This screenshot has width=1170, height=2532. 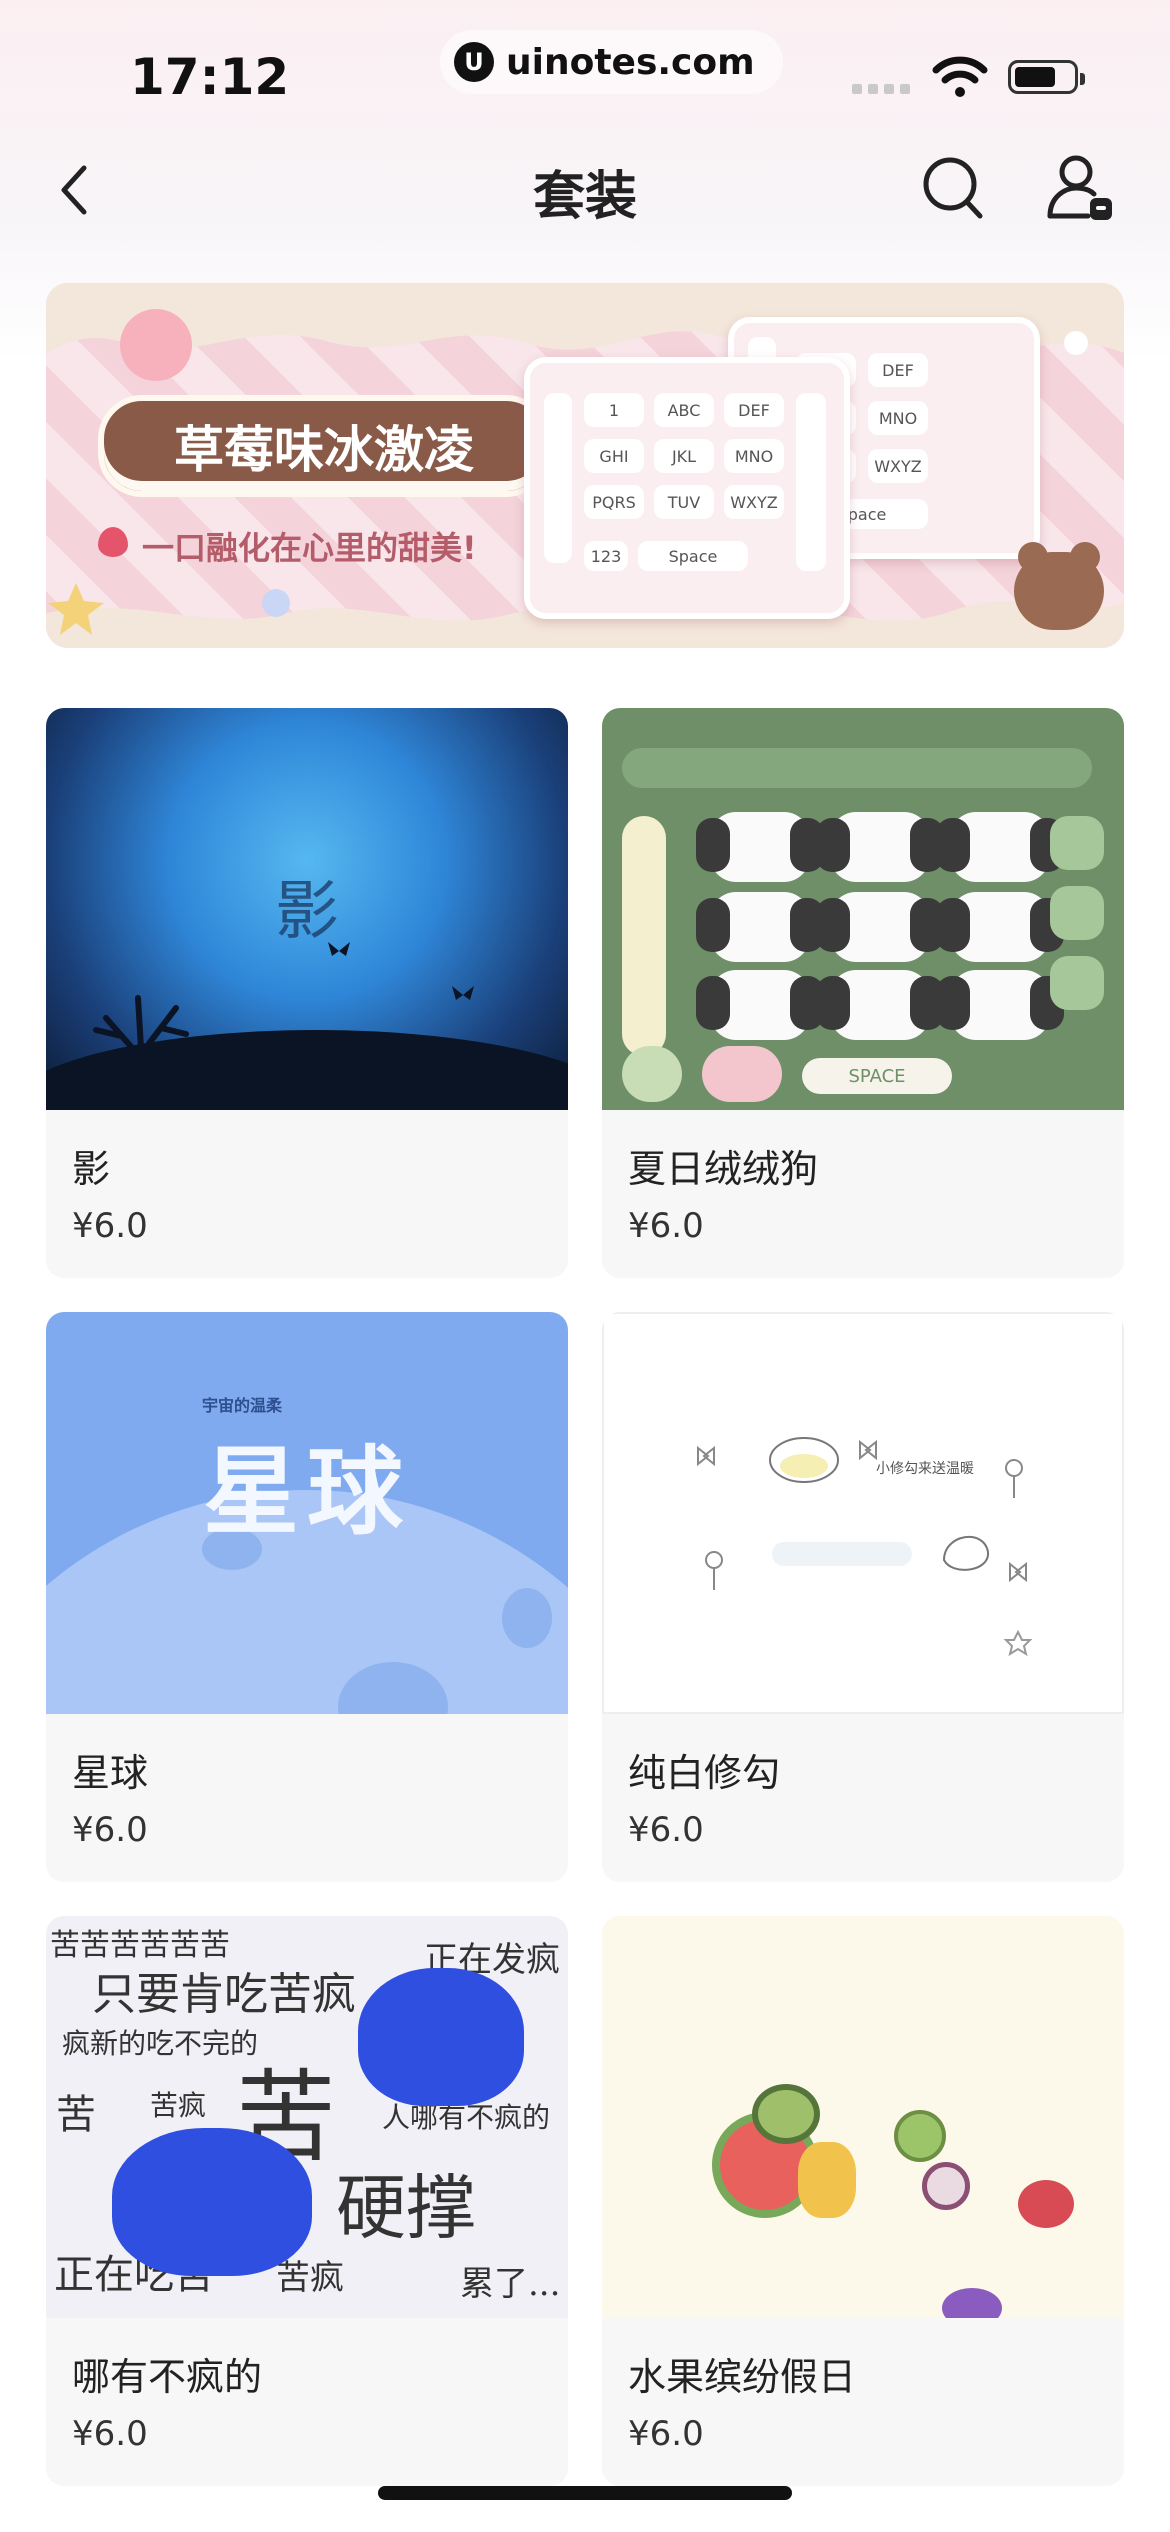 What do you see at coordinates (1046, 77) in the screenshot?
I see `battery-icon` at bounding box center [1046, 77].